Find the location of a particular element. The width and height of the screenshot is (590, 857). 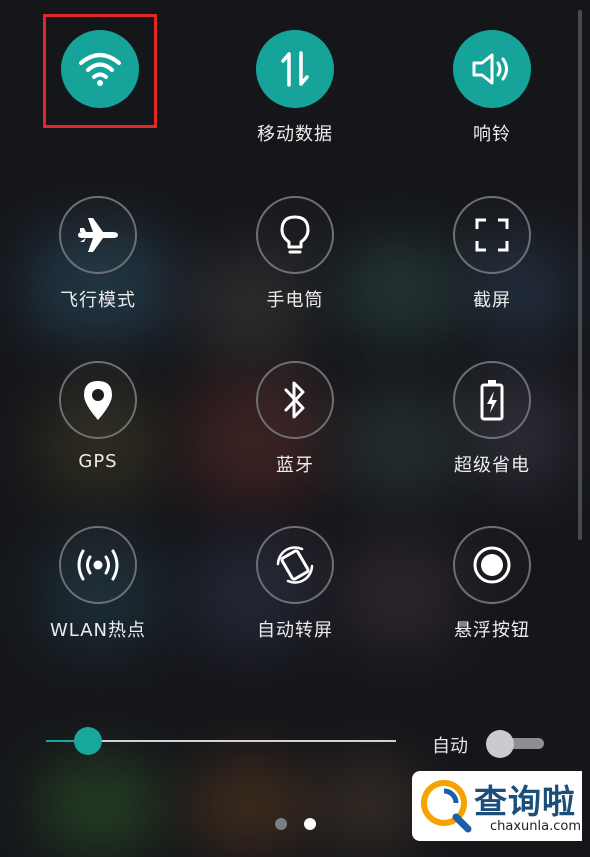

watermark-title: 查询啦 is located at coordinates (525, 801).